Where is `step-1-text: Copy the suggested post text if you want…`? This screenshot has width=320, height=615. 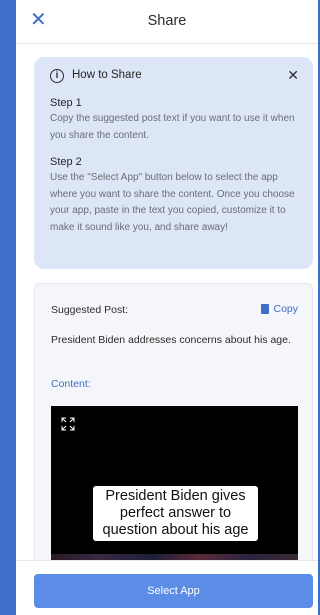 step-1-text: Copy the suggested post text if you want… is located at coordinates (172, 127).